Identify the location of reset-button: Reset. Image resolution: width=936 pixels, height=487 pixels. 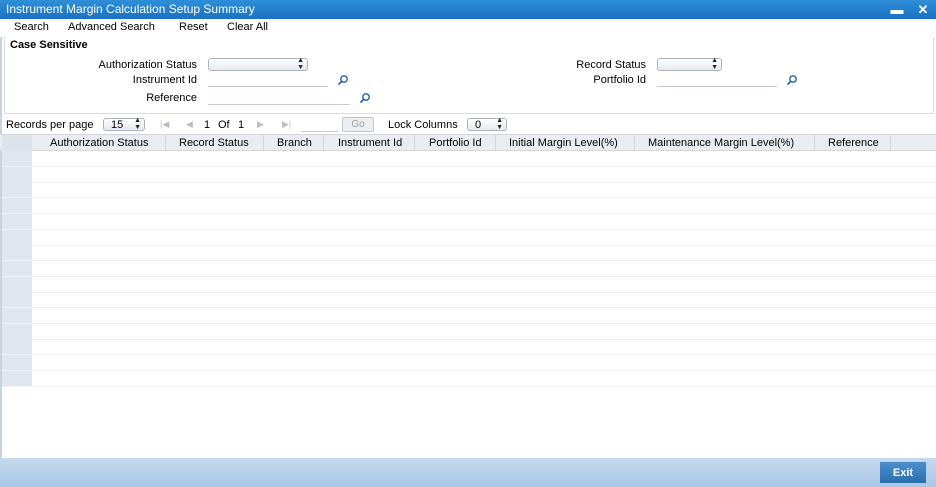
(193, 27).